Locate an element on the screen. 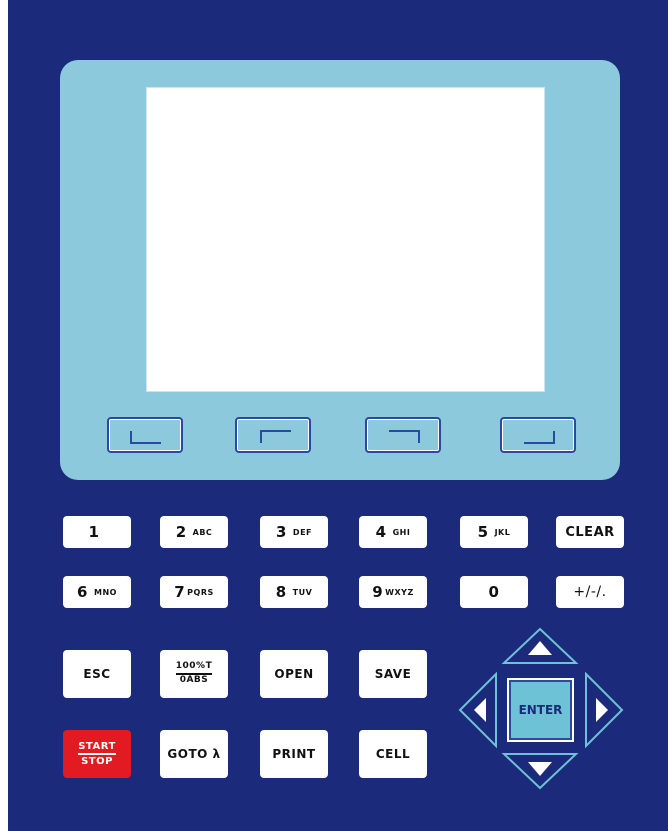 The width and height of the screenshot is (668, 831). key-8: 8 TUV is located at coordinates (294, 592).